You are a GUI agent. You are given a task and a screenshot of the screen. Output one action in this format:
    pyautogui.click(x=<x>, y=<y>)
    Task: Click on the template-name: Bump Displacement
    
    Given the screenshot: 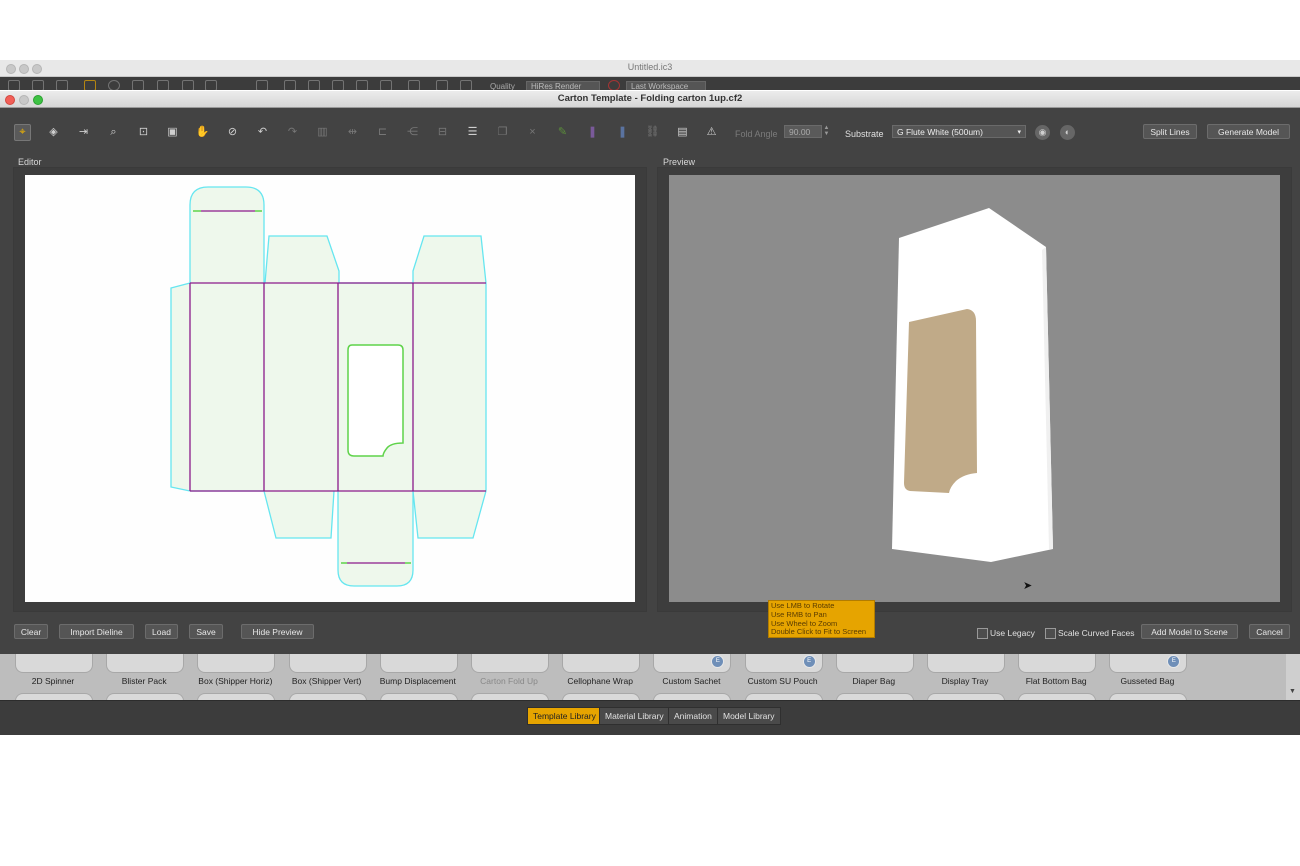 What is the action you would take?
    pyautogui.click(x=418, y=681)
    